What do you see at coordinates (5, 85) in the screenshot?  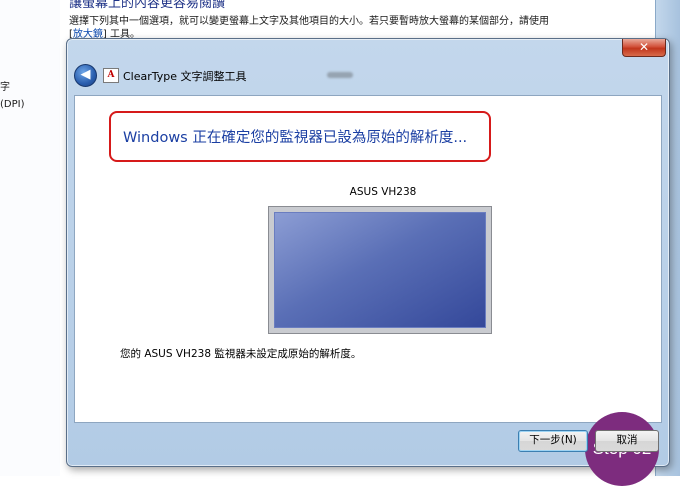 I see `sidebar-item-text: 字` at bounding box center [5, 85].